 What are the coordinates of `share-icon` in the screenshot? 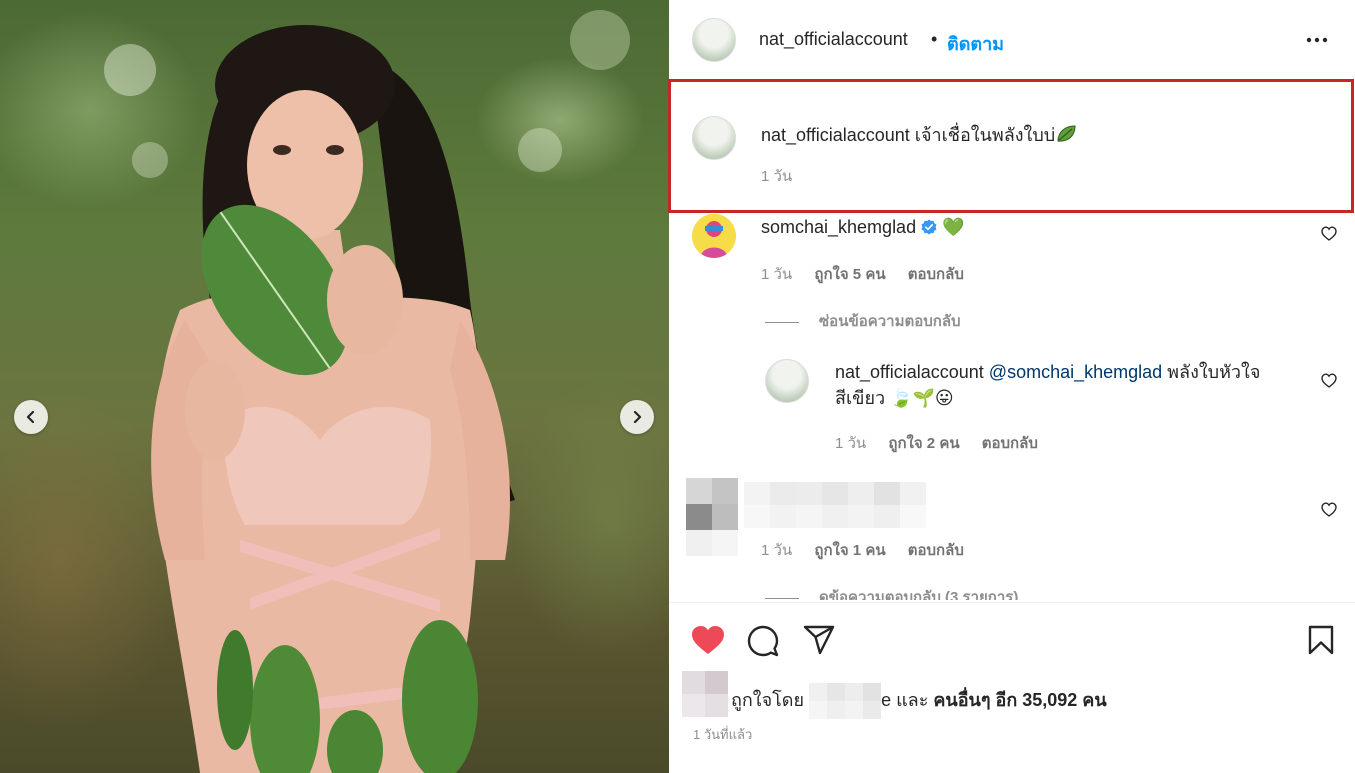 It's located at (819, 640).